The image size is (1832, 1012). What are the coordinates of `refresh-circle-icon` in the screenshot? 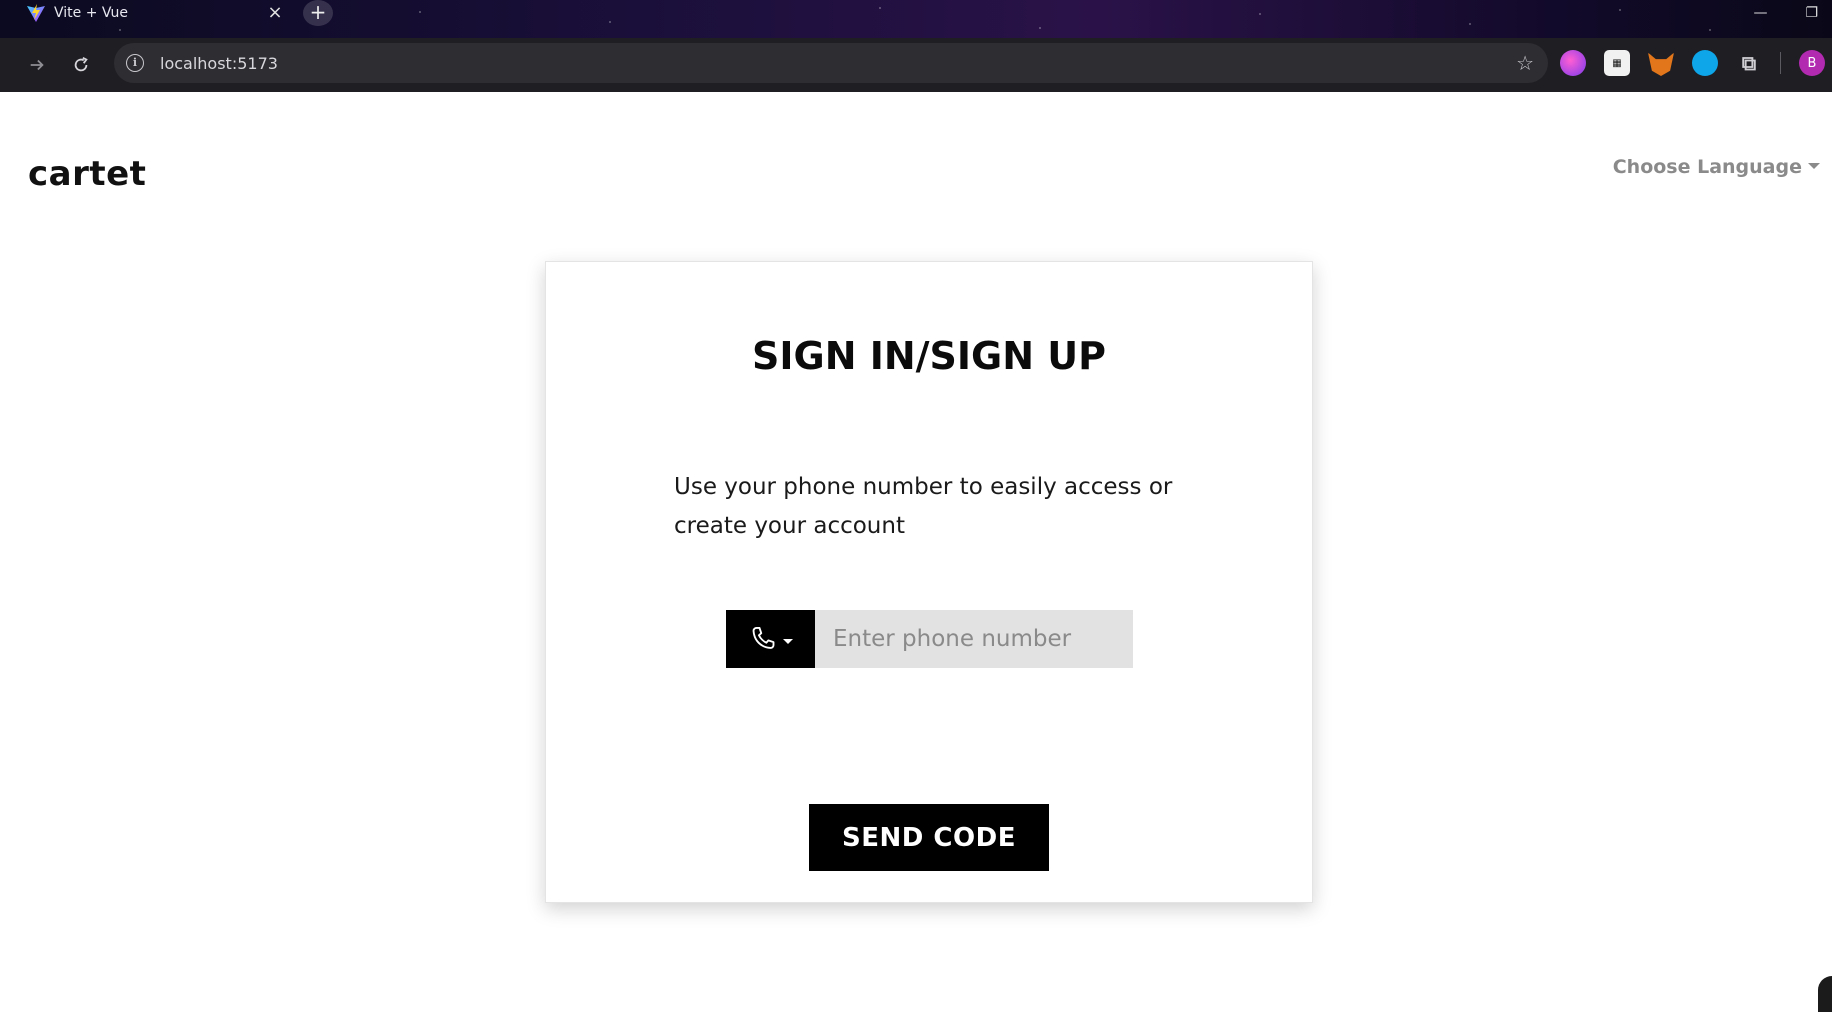 It's located at (1705, 63).